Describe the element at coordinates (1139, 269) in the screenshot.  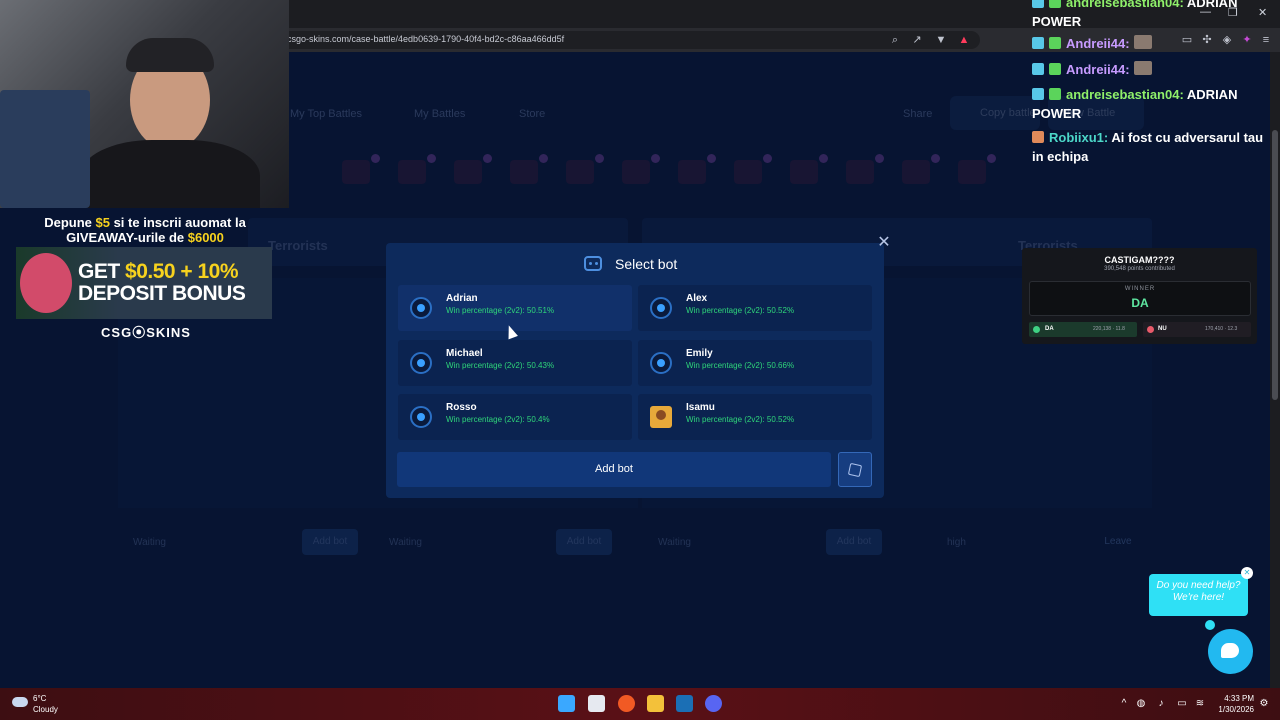
I see `poll-points: 390,548 points contributed` at that location.